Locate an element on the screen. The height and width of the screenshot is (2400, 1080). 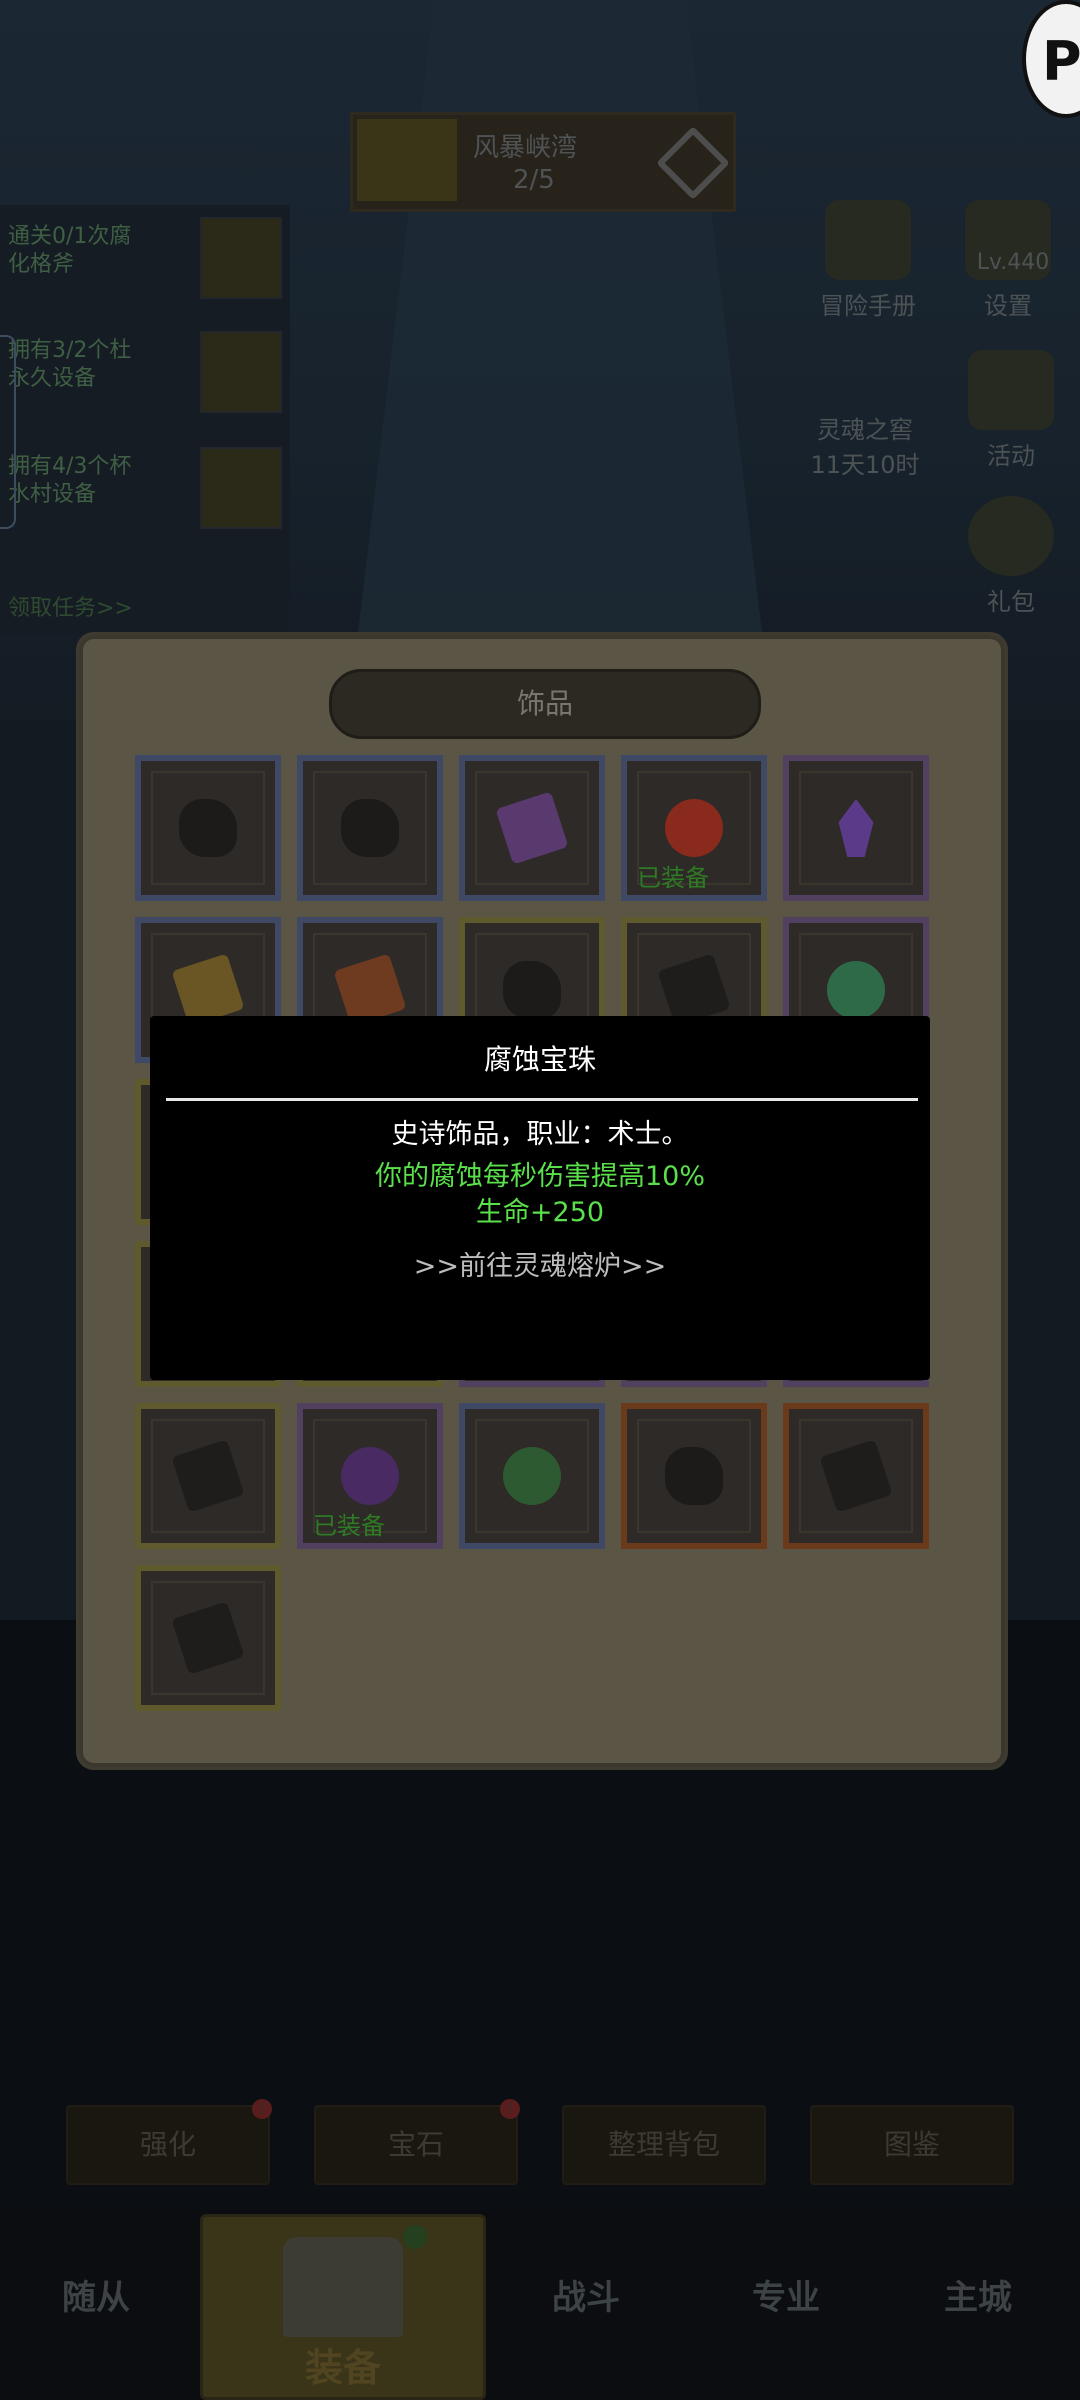
tooltip-divider is located at coordinates (542, 1099).